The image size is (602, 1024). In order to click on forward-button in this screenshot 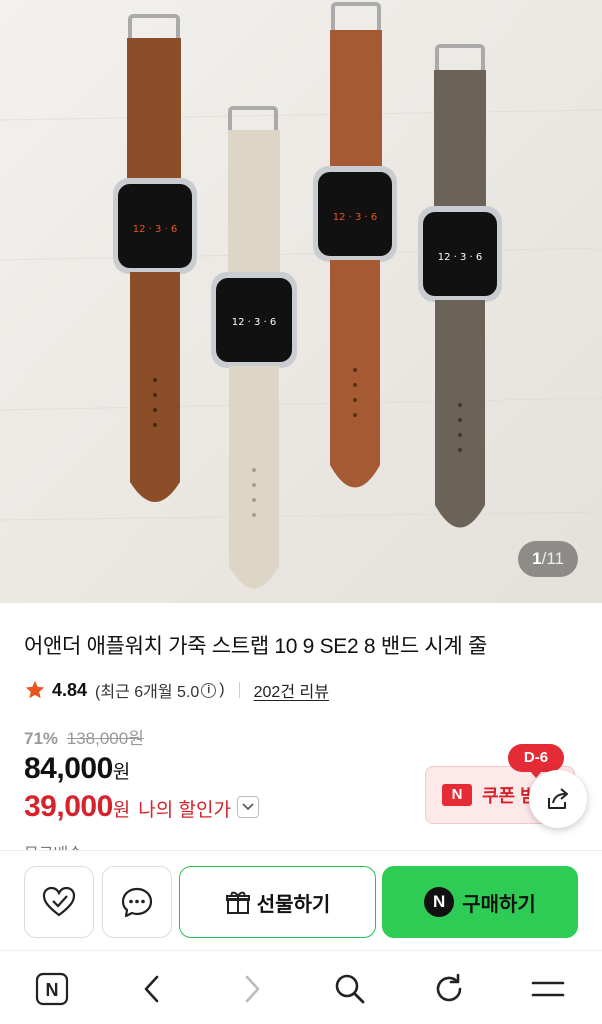, I will do `click(252, 989)`.